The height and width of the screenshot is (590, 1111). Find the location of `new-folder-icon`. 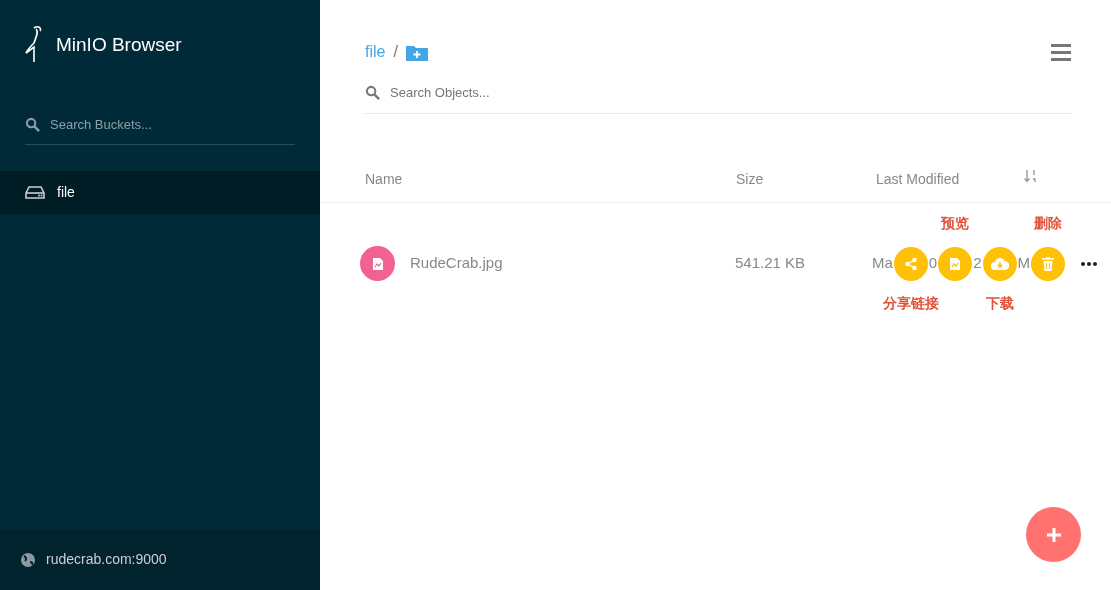

new-folder-icon is located at coordinates (416, 52).